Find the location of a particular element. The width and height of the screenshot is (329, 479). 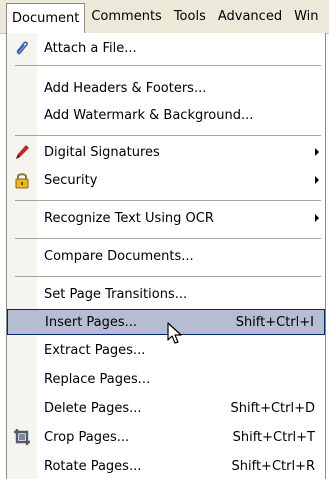

menu-item-security: Security is located at coordinates (166, 180).